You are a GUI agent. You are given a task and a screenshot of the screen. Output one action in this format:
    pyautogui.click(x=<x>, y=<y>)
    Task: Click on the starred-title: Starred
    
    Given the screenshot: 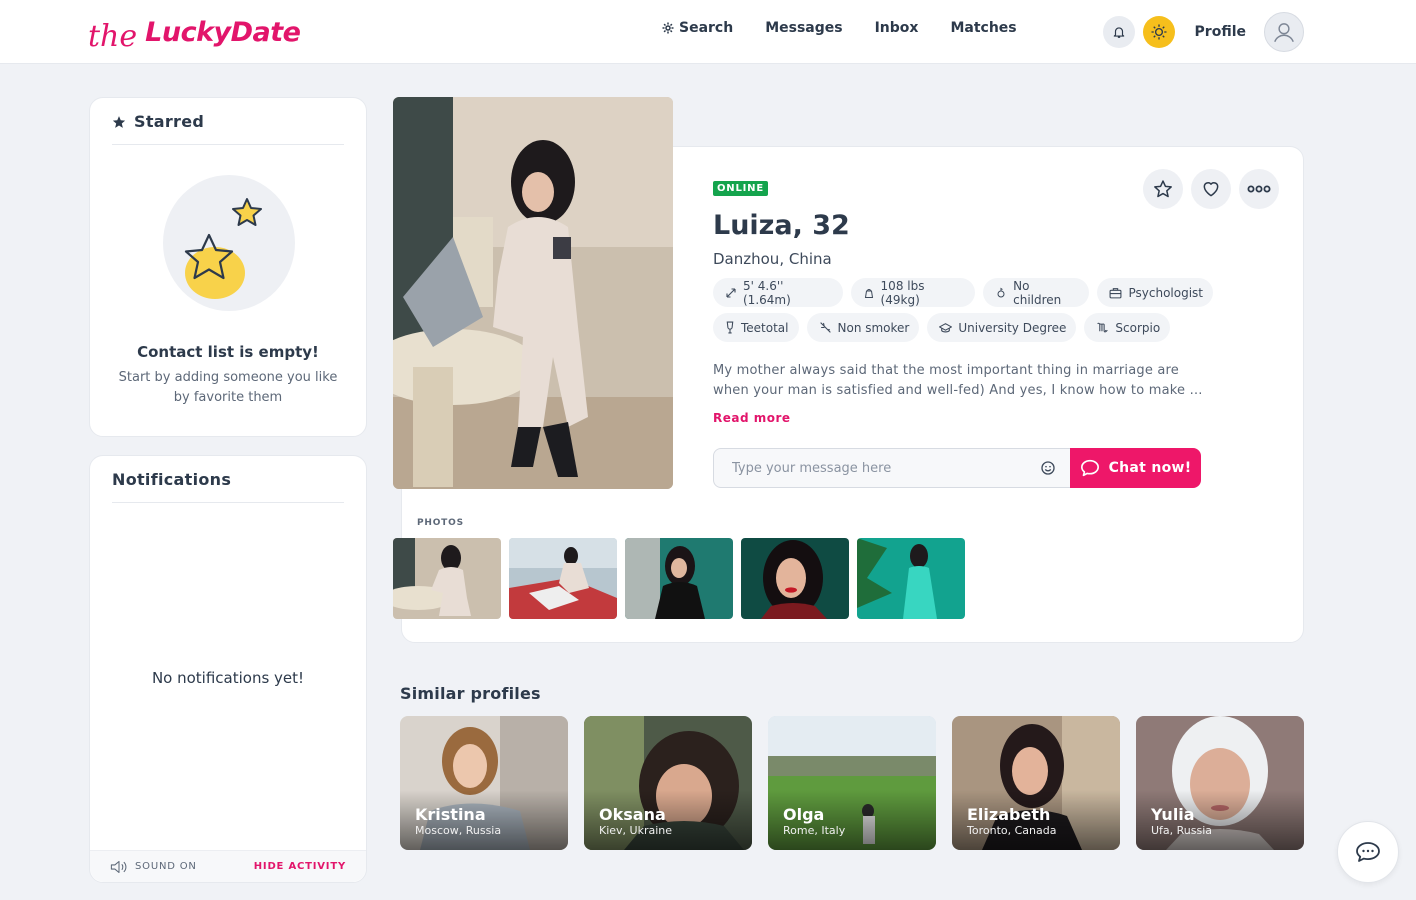 What is the action you would take?
    pyautogui.click(x=169, y=121)
    